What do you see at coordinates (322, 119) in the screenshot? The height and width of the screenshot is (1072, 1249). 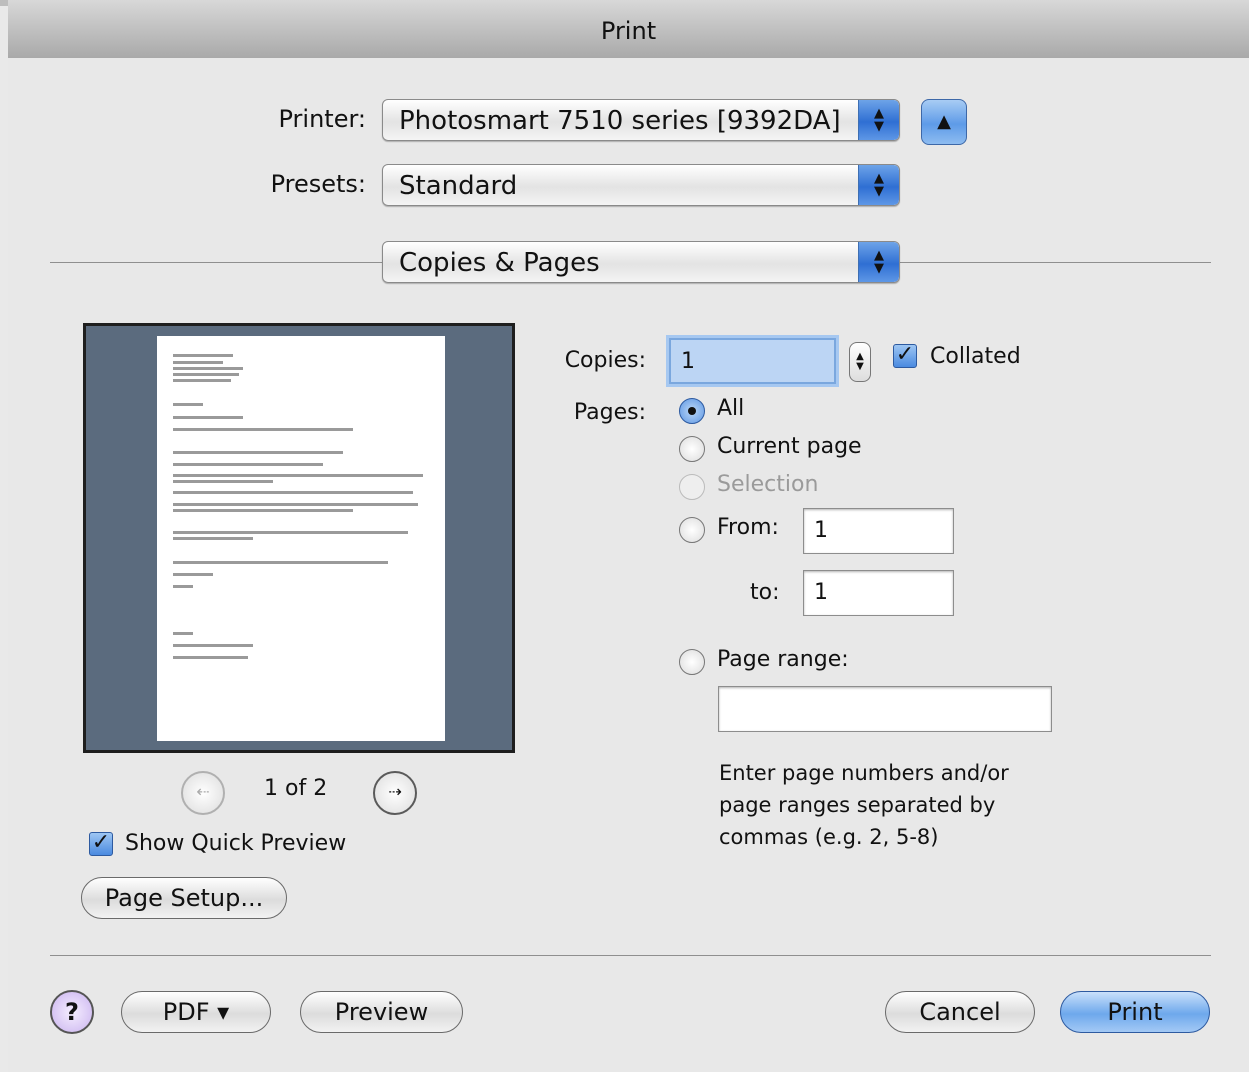 I see `printer-label: Printer:` at bounding box center [322, 119].